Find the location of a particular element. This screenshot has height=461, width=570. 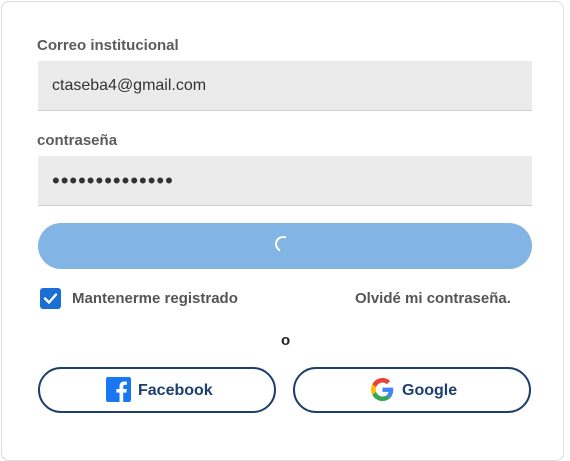

google-label: Google is located at coordinates (430, 390).